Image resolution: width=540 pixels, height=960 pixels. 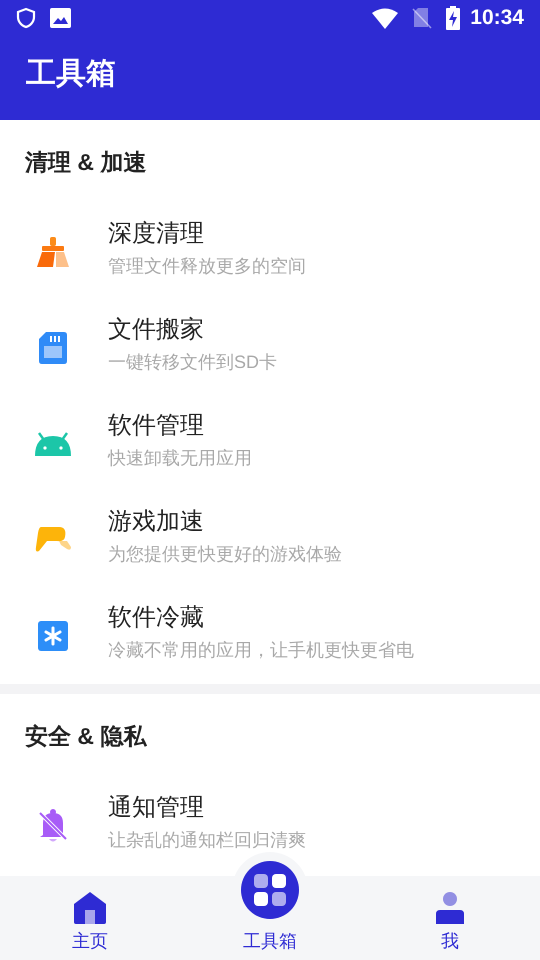 I want to click on broom-icon, so click(x=53, y=252).